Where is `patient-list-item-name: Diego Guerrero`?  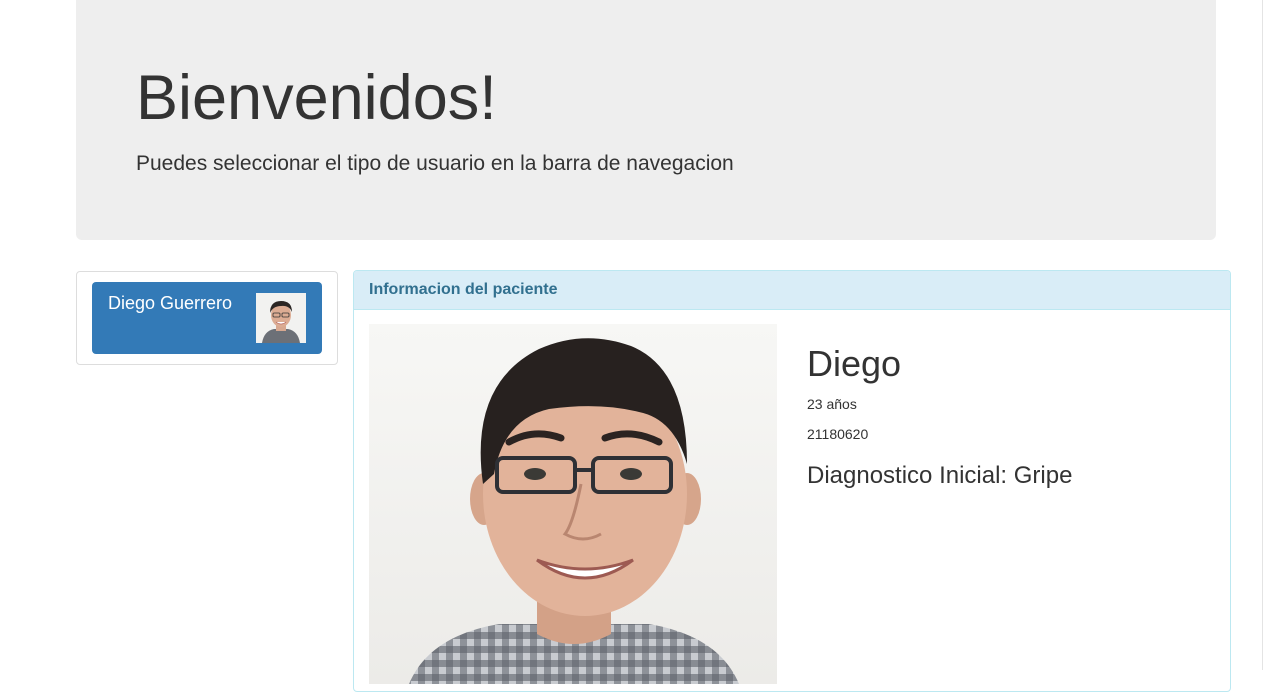
patient-list-item-name: Diego Guerrero is located at coordinates (170, 303).